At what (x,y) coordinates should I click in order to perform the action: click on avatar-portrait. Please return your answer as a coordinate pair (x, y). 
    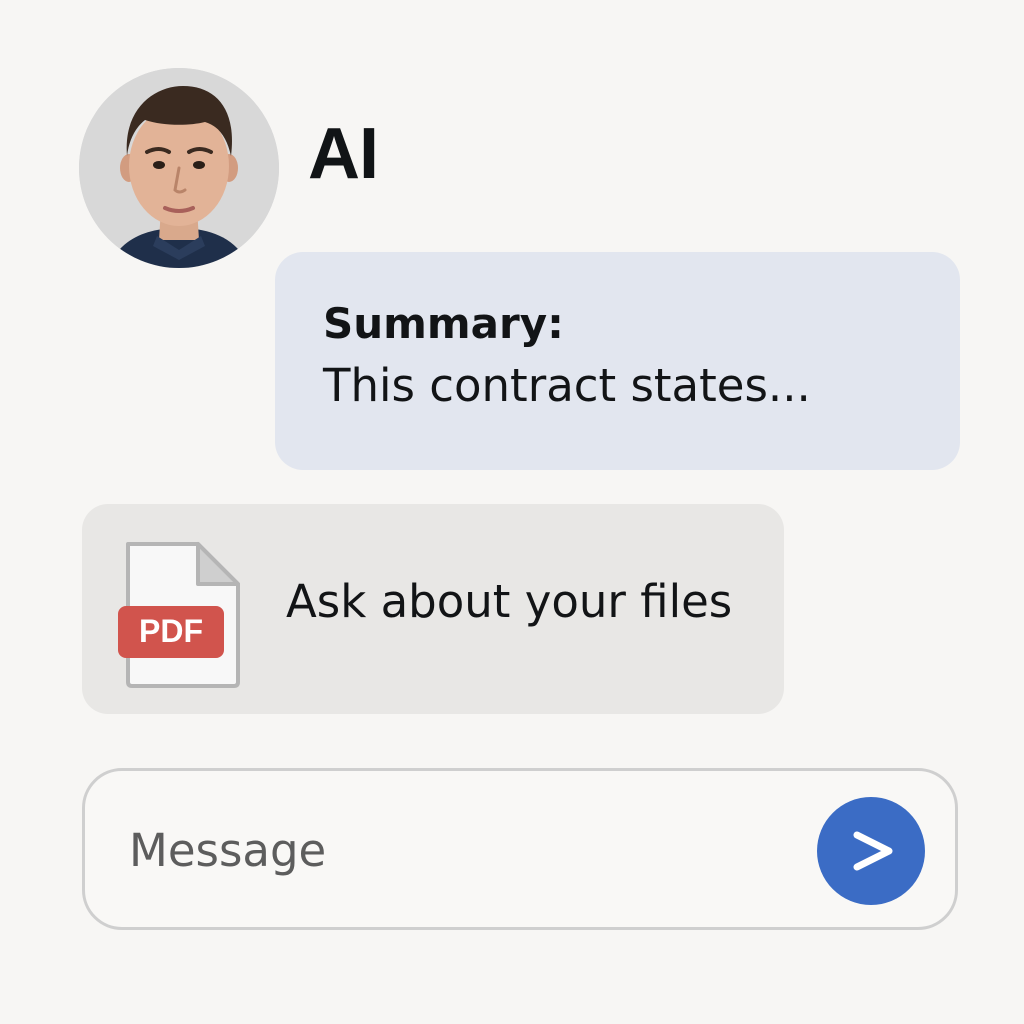
    Looking at the image, I should click on (179, 168).